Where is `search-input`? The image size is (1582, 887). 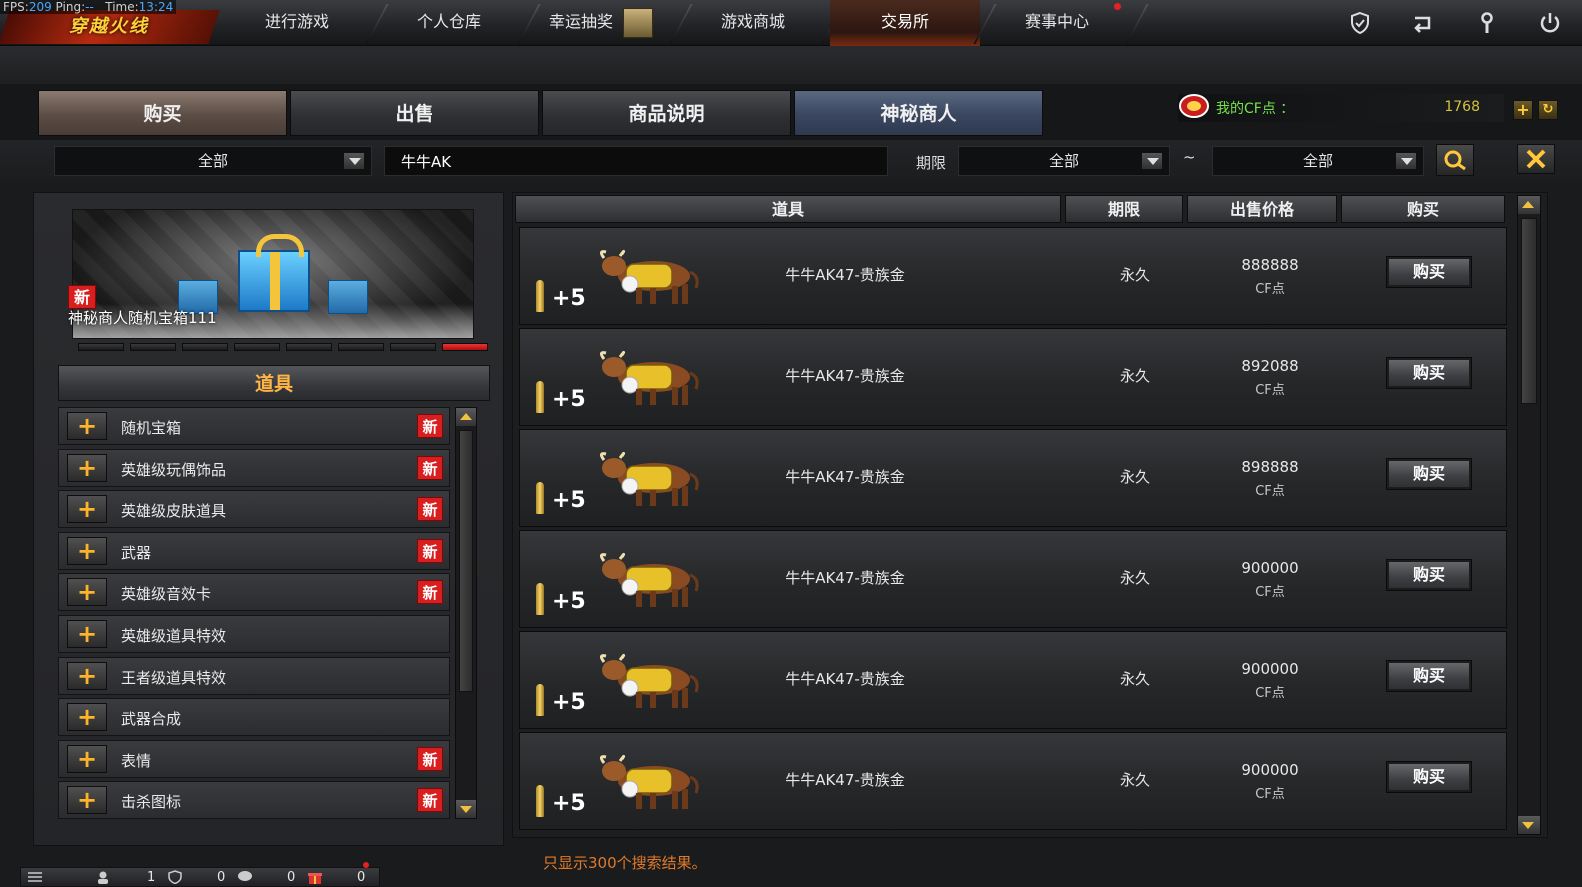
search-input is located at coordinates (636, 161).